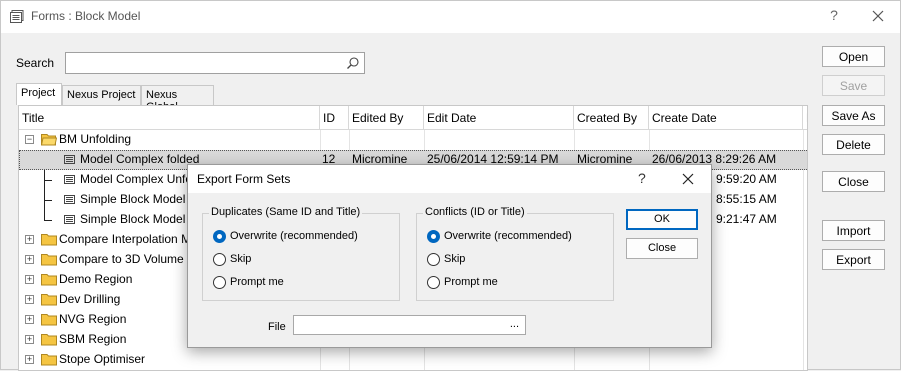 Image resolution: width=901 pixels, height=371 pixels. What do you see at coordinates (746, 219) in the screenshot?
I see `row-create-date: 9:21:47 AM` at bounding box center [746, 219].